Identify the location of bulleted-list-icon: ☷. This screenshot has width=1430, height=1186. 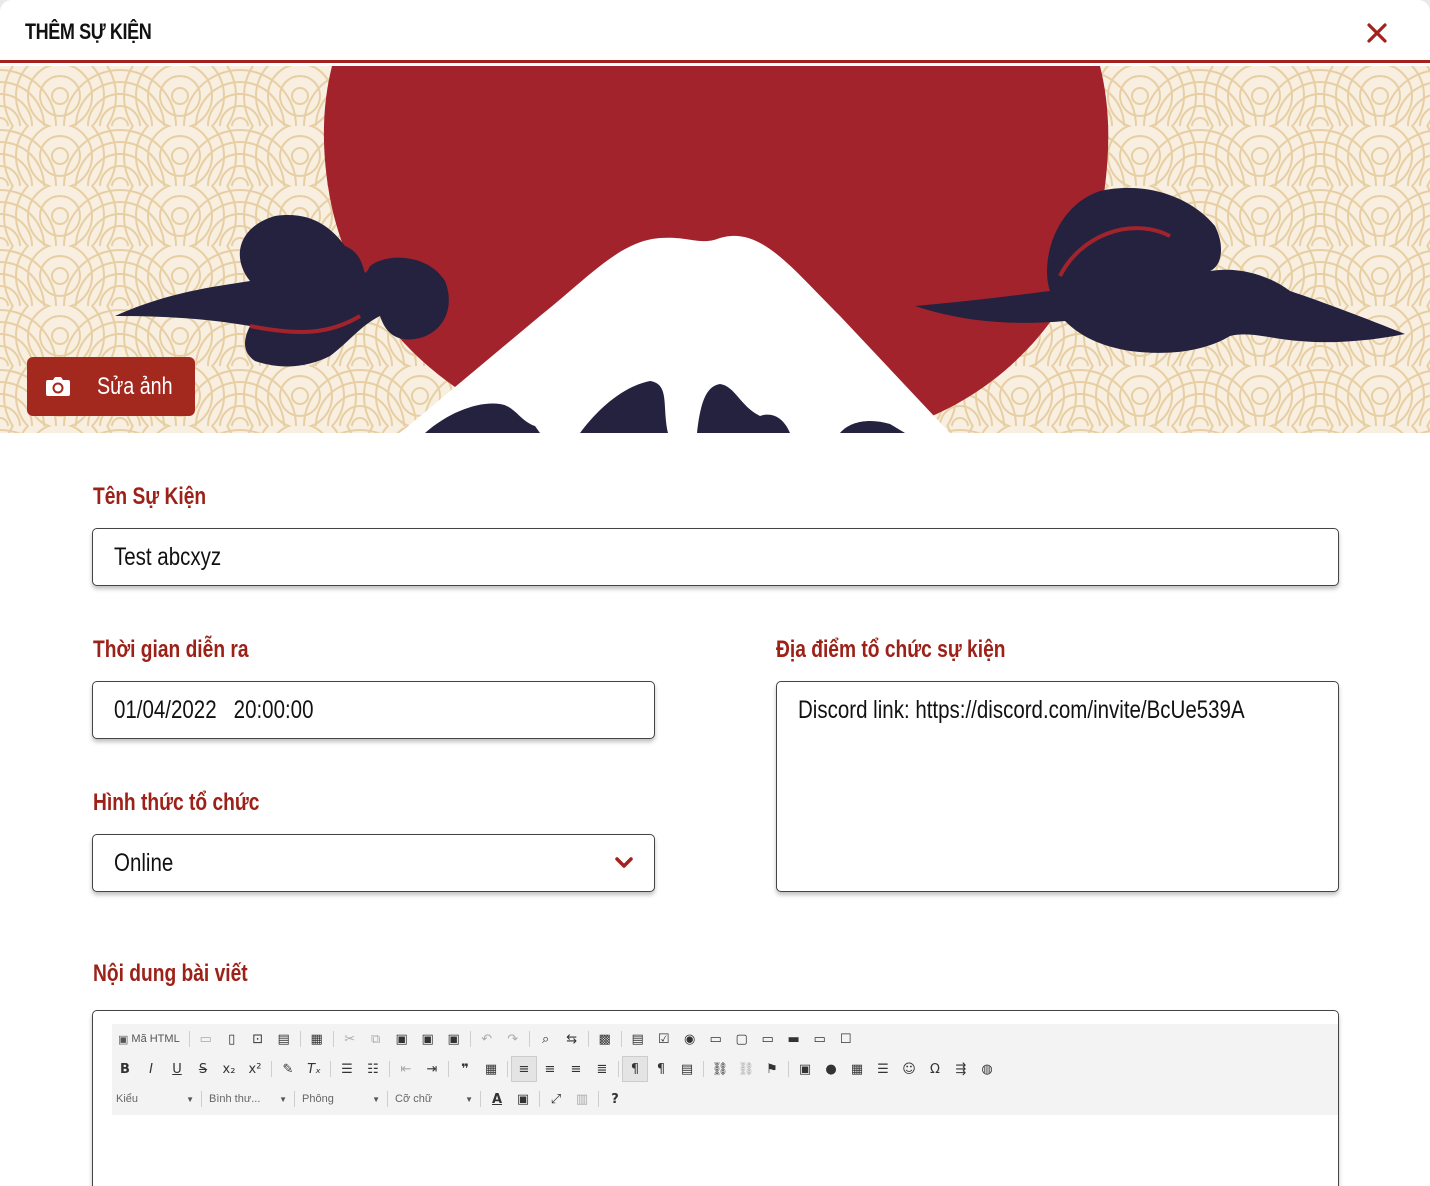
(373, 1069).